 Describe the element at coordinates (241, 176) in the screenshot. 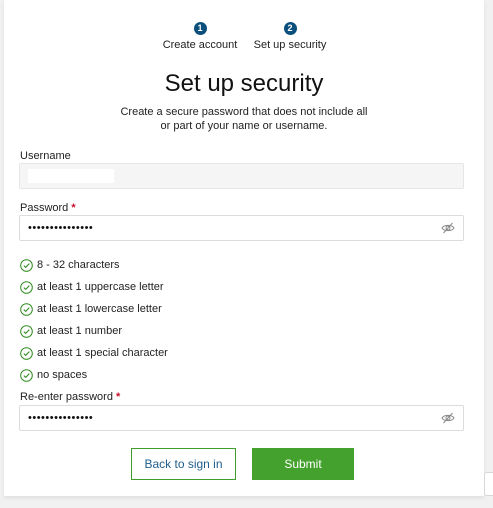

I see `username-field` at that location.